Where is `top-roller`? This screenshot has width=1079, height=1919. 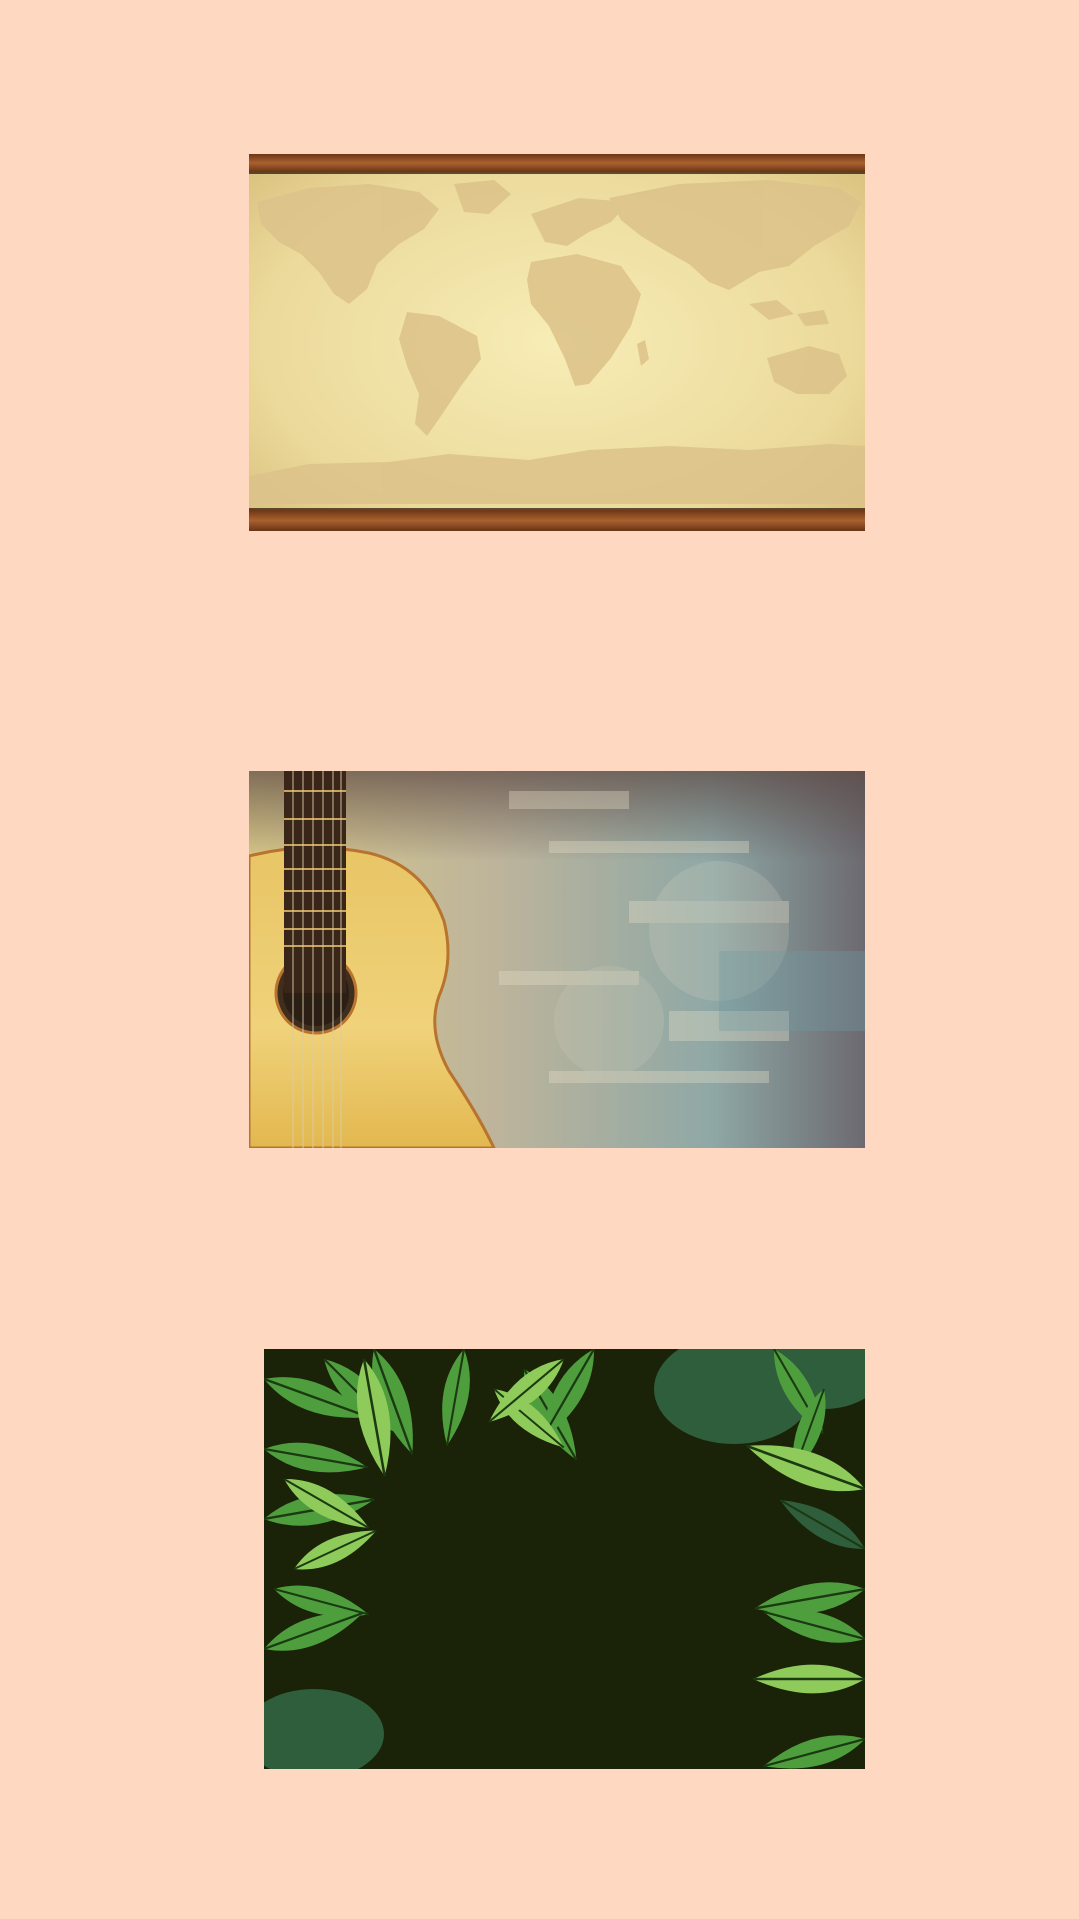
top-roller is located at coordinates (557, 163).